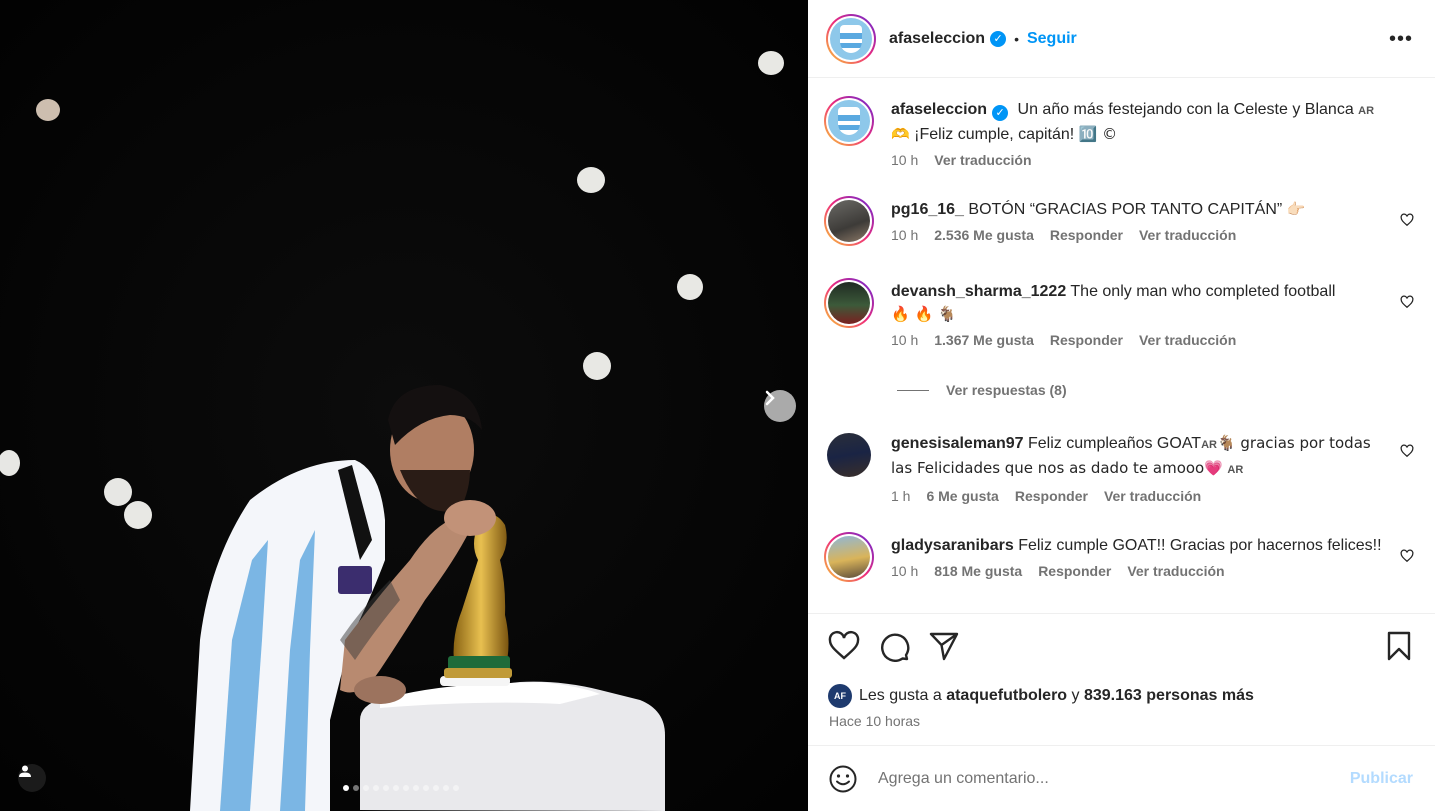  What do you see at coordinates (843, 779) in the screenshot?
I see `emoji-picker-icon` at bounding box center [843, 779].